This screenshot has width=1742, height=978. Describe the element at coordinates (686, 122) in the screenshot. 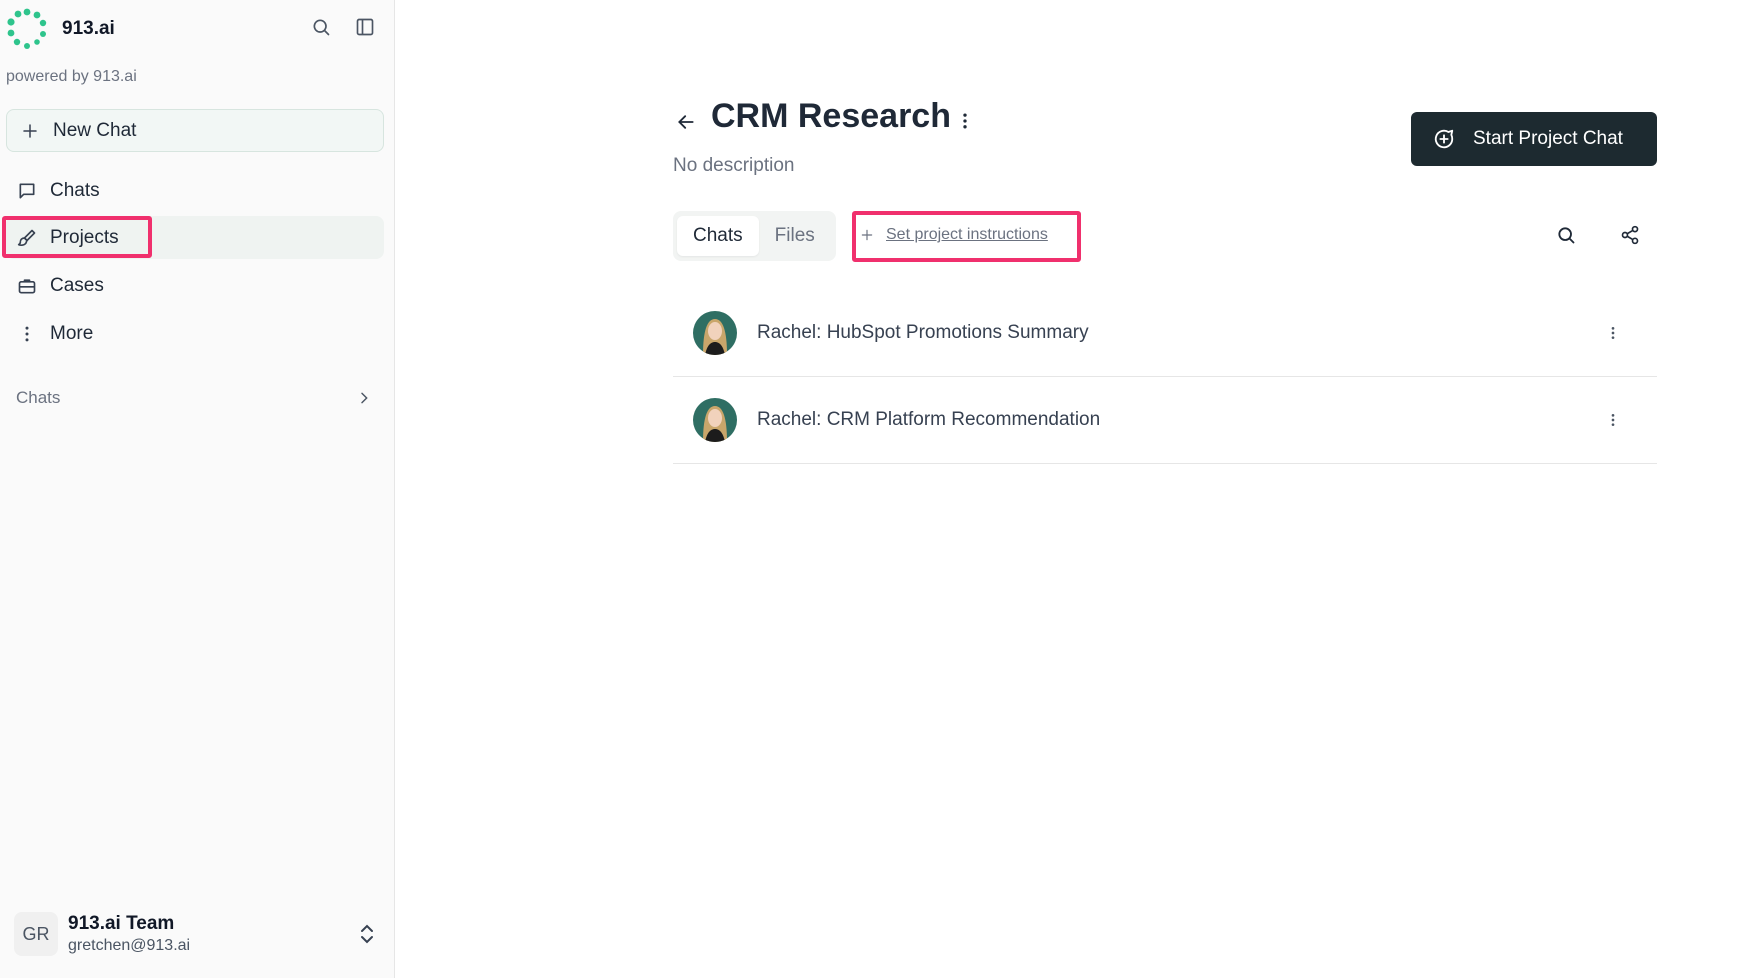

I see `back-arrow-icon` at that location.